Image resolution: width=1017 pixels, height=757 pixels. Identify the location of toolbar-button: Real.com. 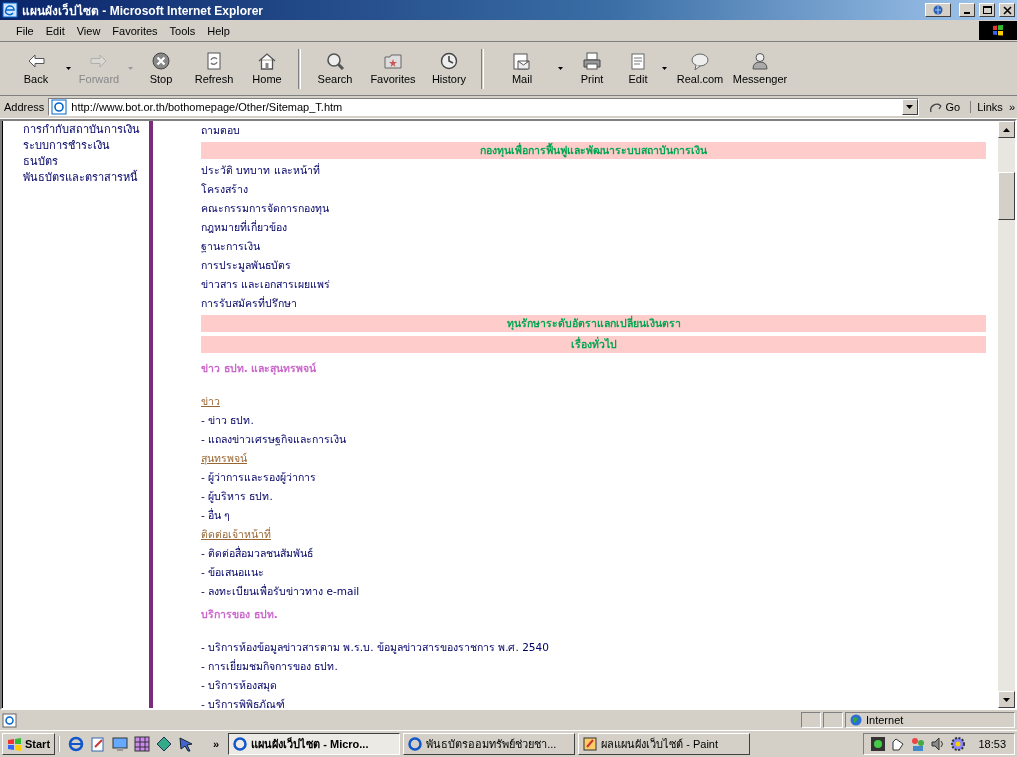
(700, 68).